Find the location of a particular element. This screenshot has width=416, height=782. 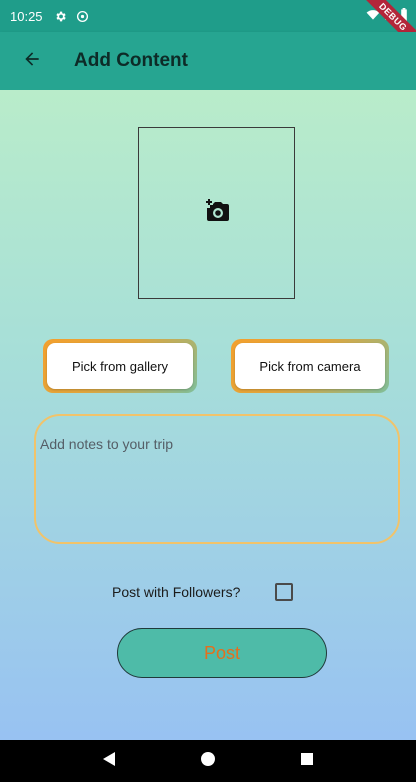

android-nav-bar is located at coordinates (208, 761).